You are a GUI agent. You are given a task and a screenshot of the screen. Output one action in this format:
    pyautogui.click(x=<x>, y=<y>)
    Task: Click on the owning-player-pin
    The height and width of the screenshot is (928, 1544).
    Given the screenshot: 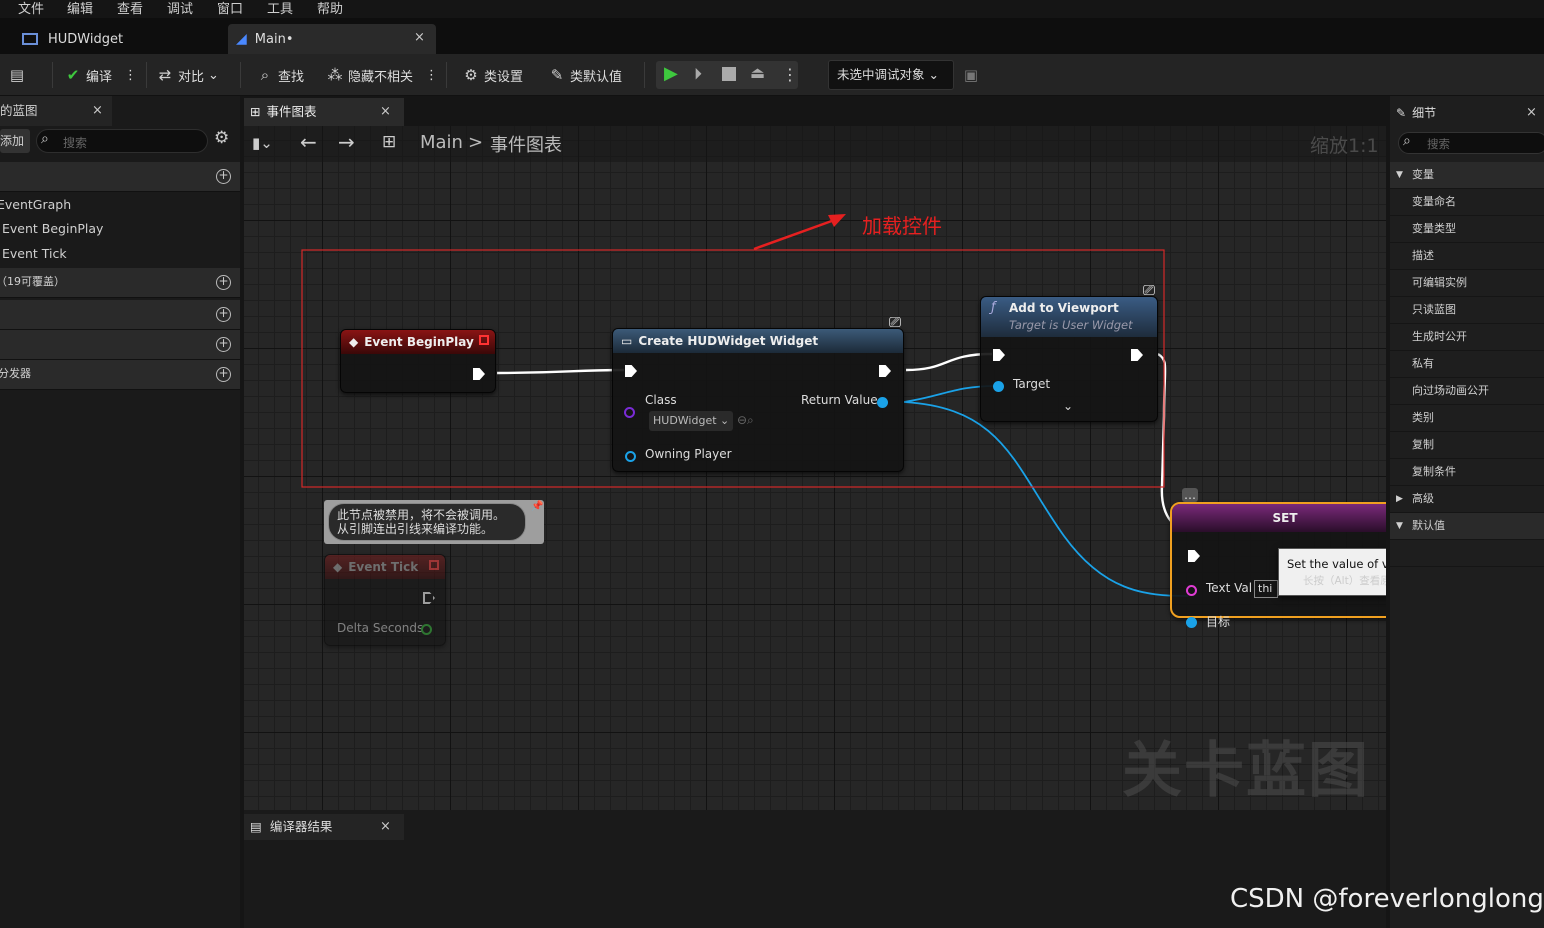 What is the action you would take?
    pyautogui.click(x=630, y=456)
    